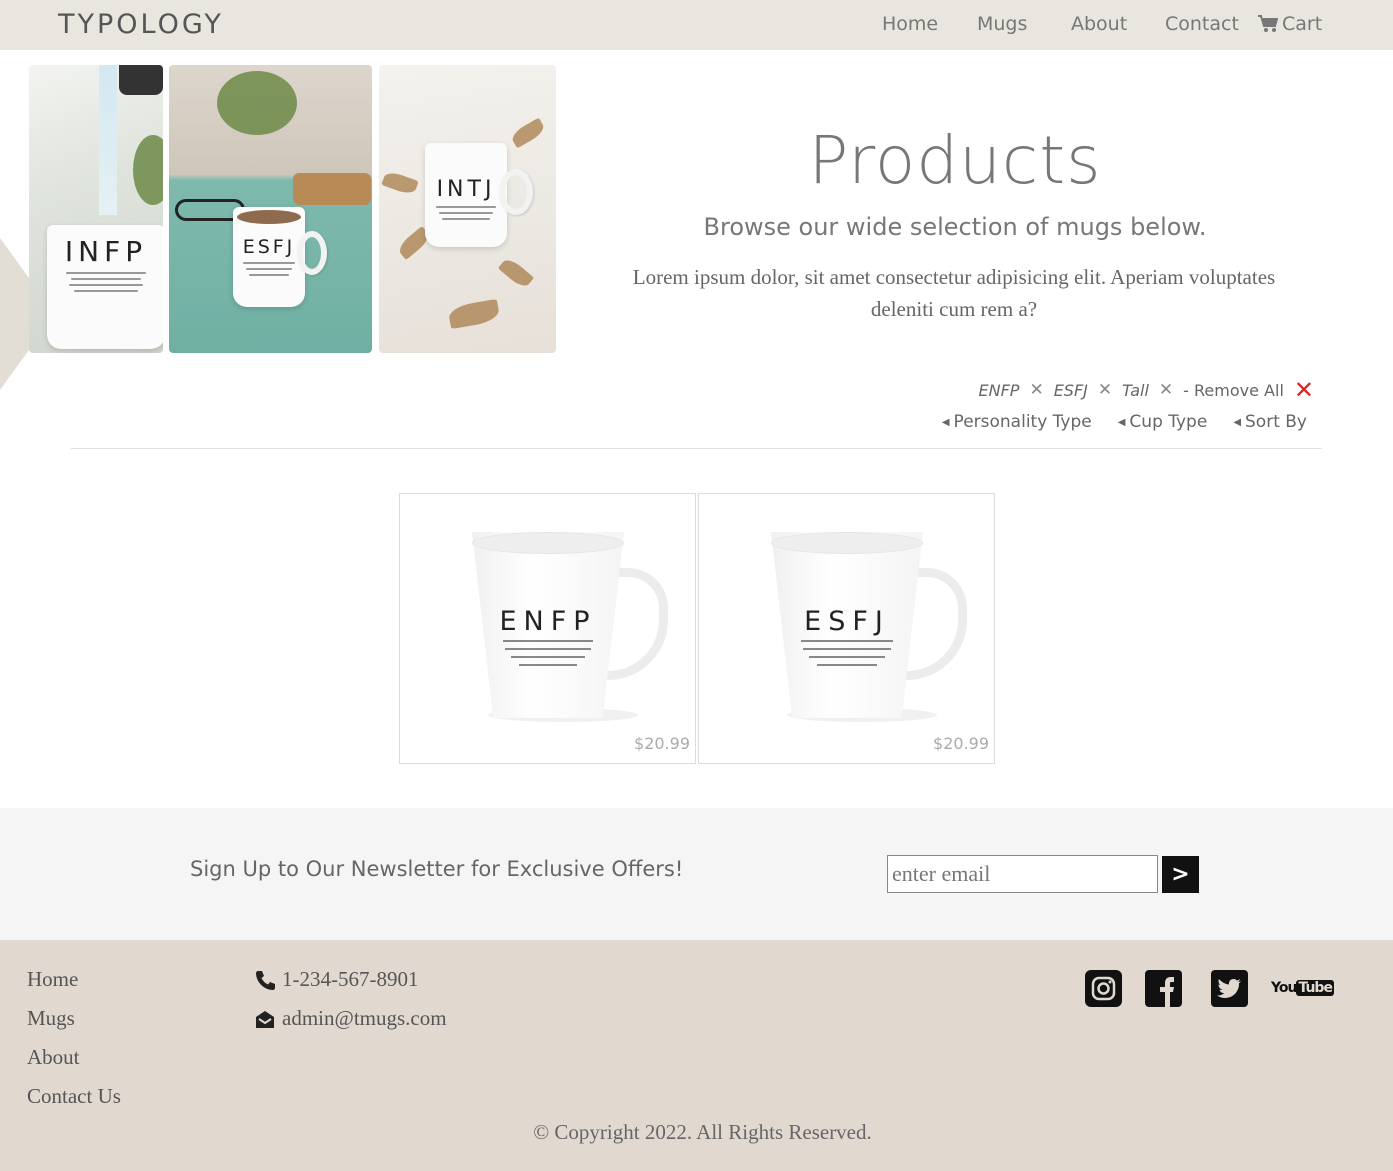 Image resolution: width=1393 pixels, height=1171 pixels. I want to click on product-mug-text: ESFJ, so click(847, 621).